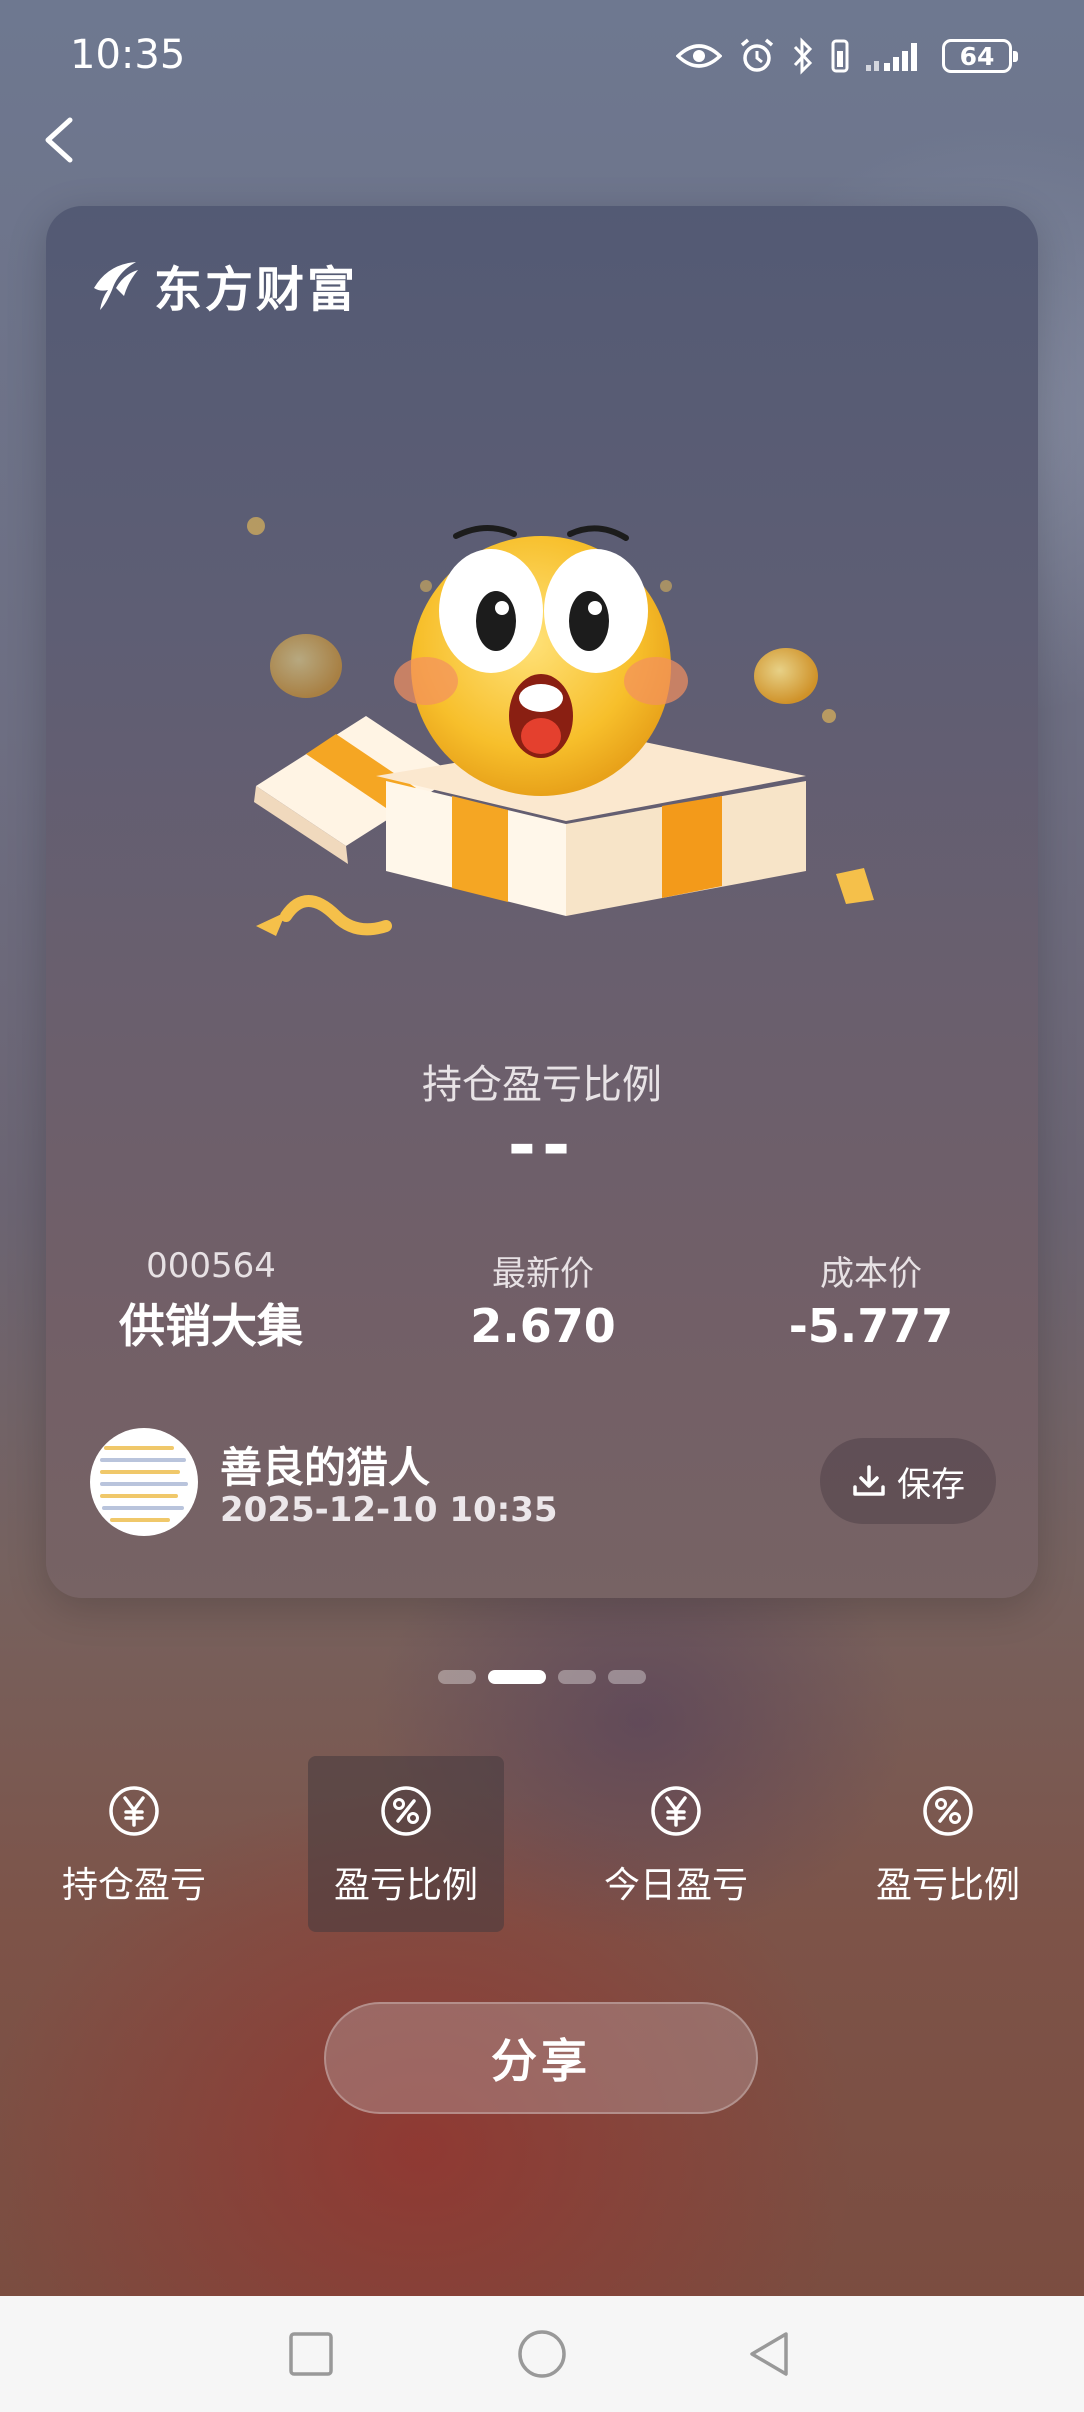 This screenshot has height=2412, width=1084. Describe the element at coordinates (948, 1844) in the screenshot. I see `tab-pnl-ratio-2: 盈亏比例` at that location.